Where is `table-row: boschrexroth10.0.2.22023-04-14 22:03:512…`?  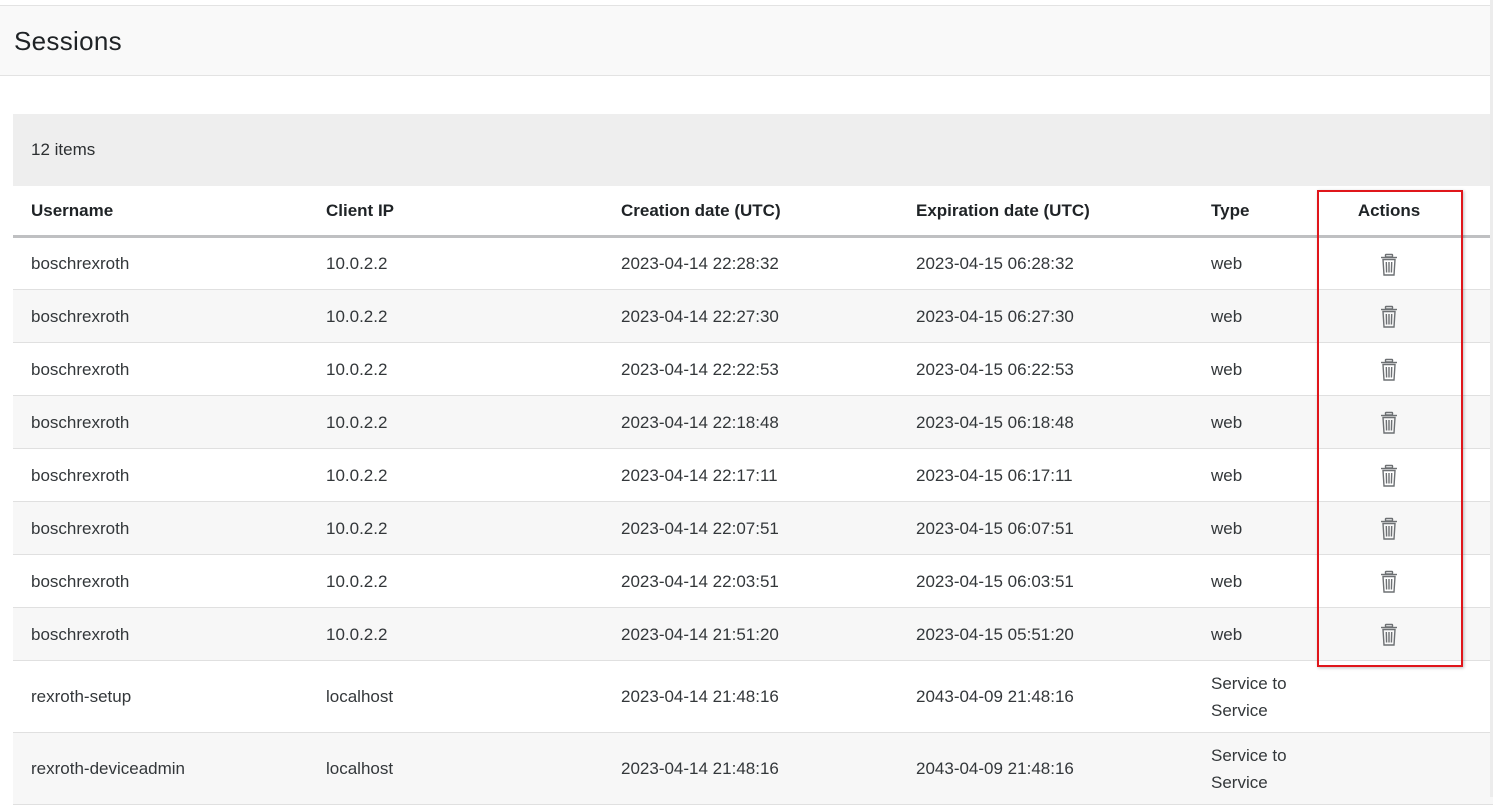 table-row: boschrexroth10.0.2.22023-04-14 22:03:512… is located at coordinates (753, 581).